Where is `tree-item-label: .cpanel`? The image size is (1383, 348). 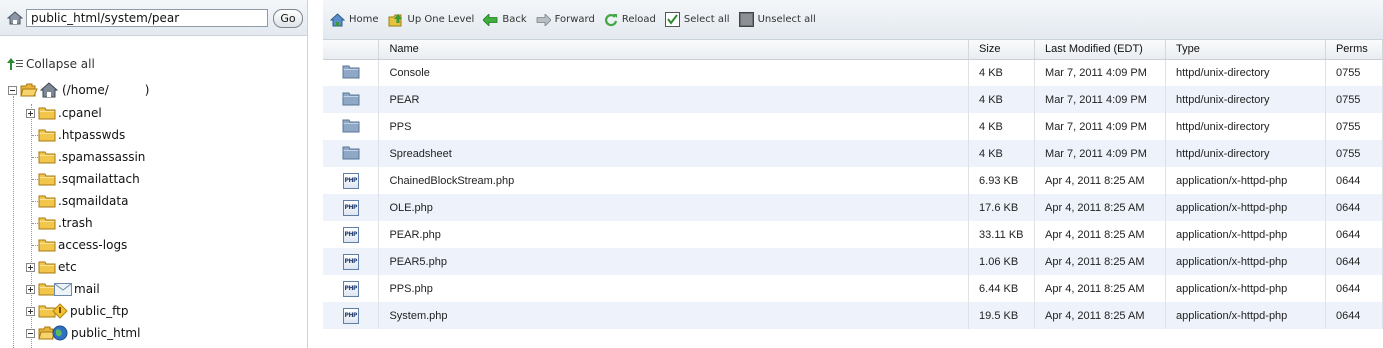
tree-item-label: .cpanel is located at coordinates (80, 113).